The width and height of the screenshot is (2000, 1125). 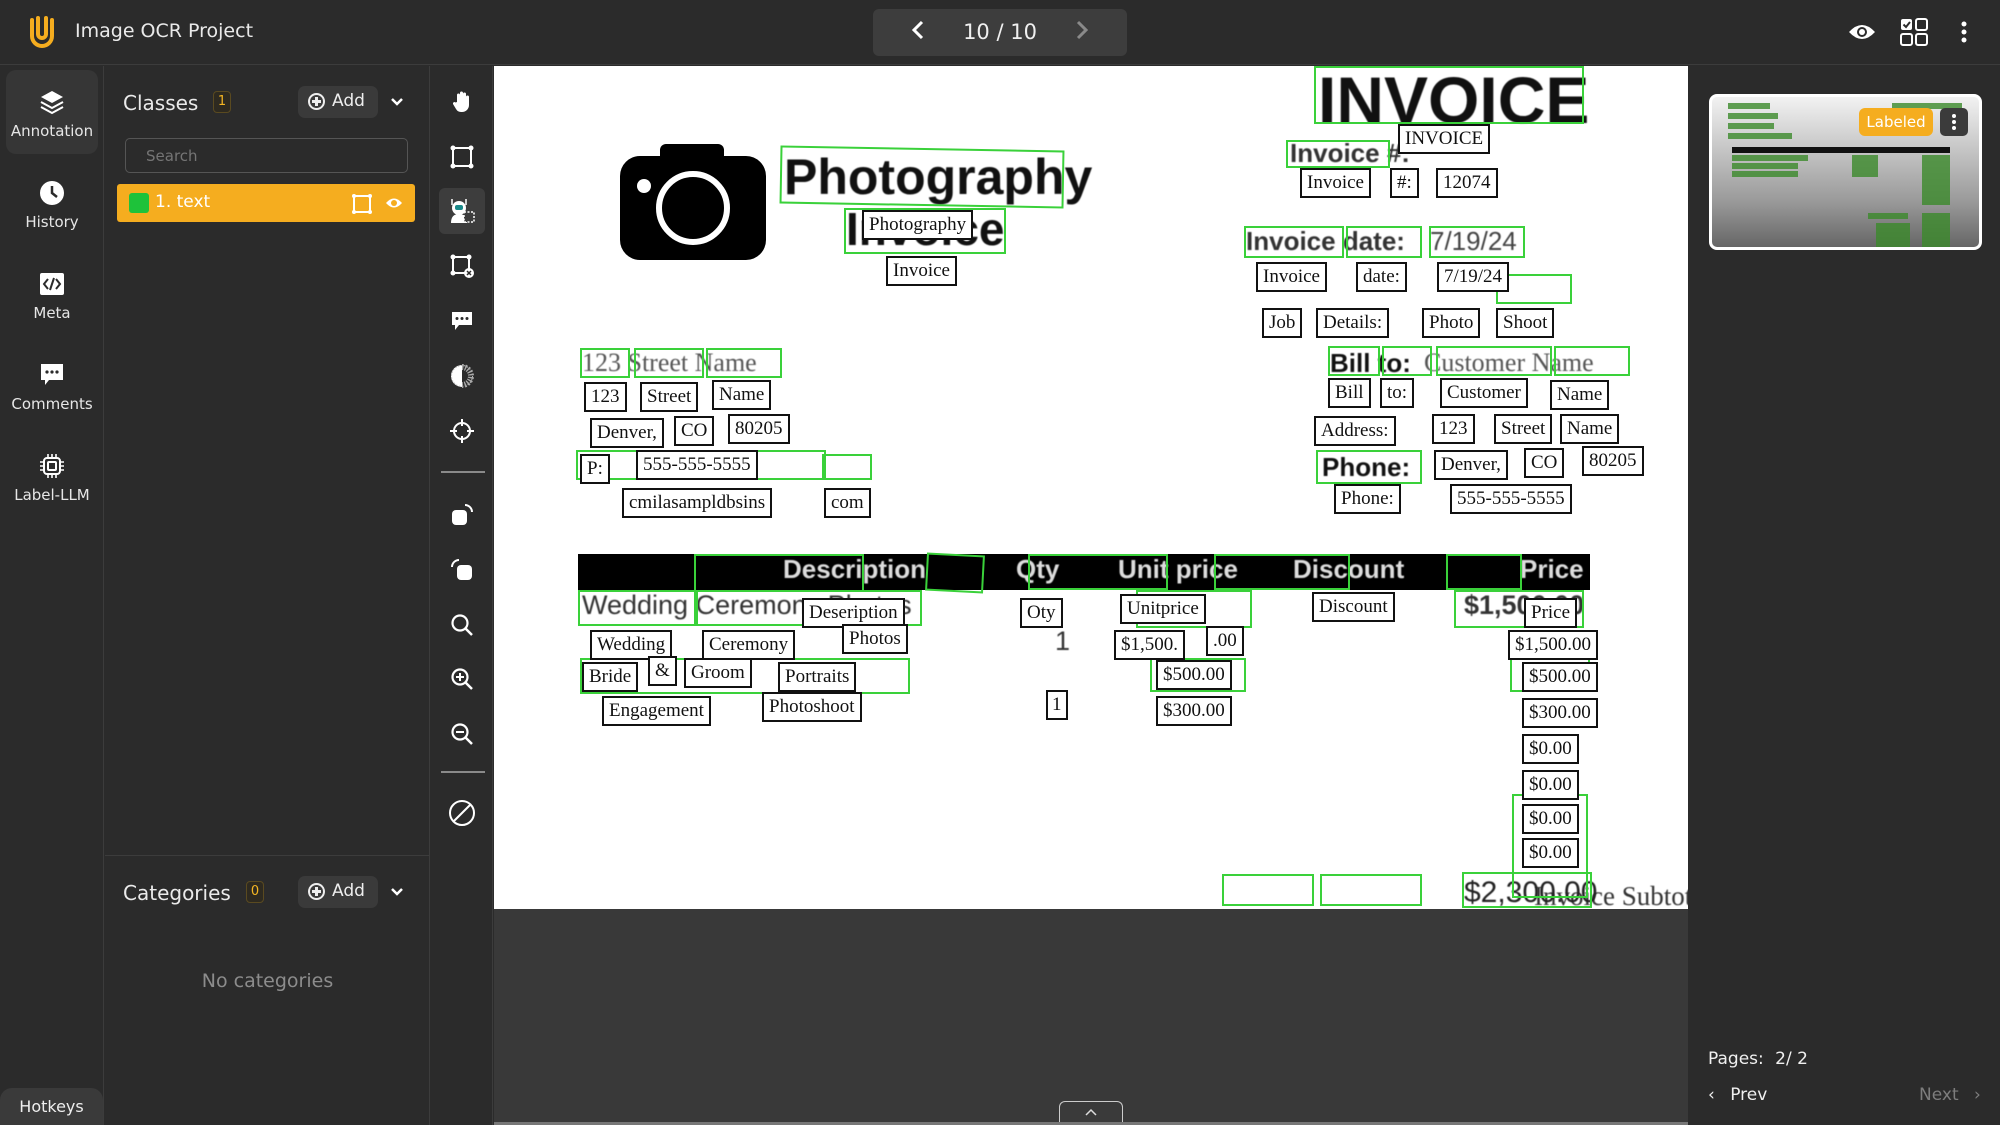 What do you see at coordinates (1451, 323) in the screenshot?
I see `ocr-label: Photo` at bounding box center [1451, 323].